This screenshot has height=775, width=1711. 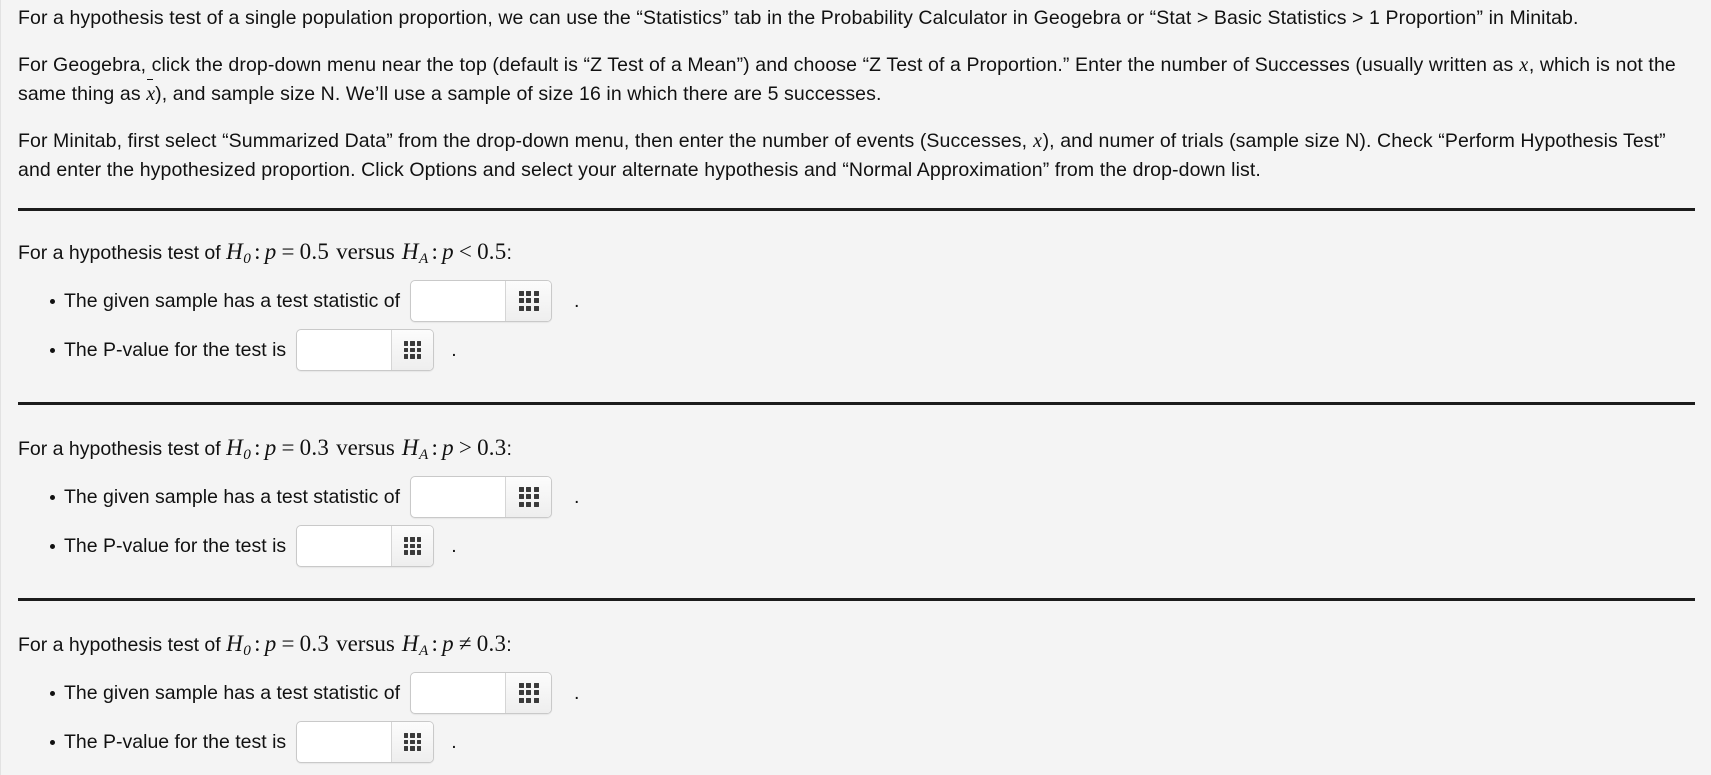 What do you see at coordinates (150, 94) in the screenshot?
I see `math-variable-x-bar: x` at bounding box center [150, 94].